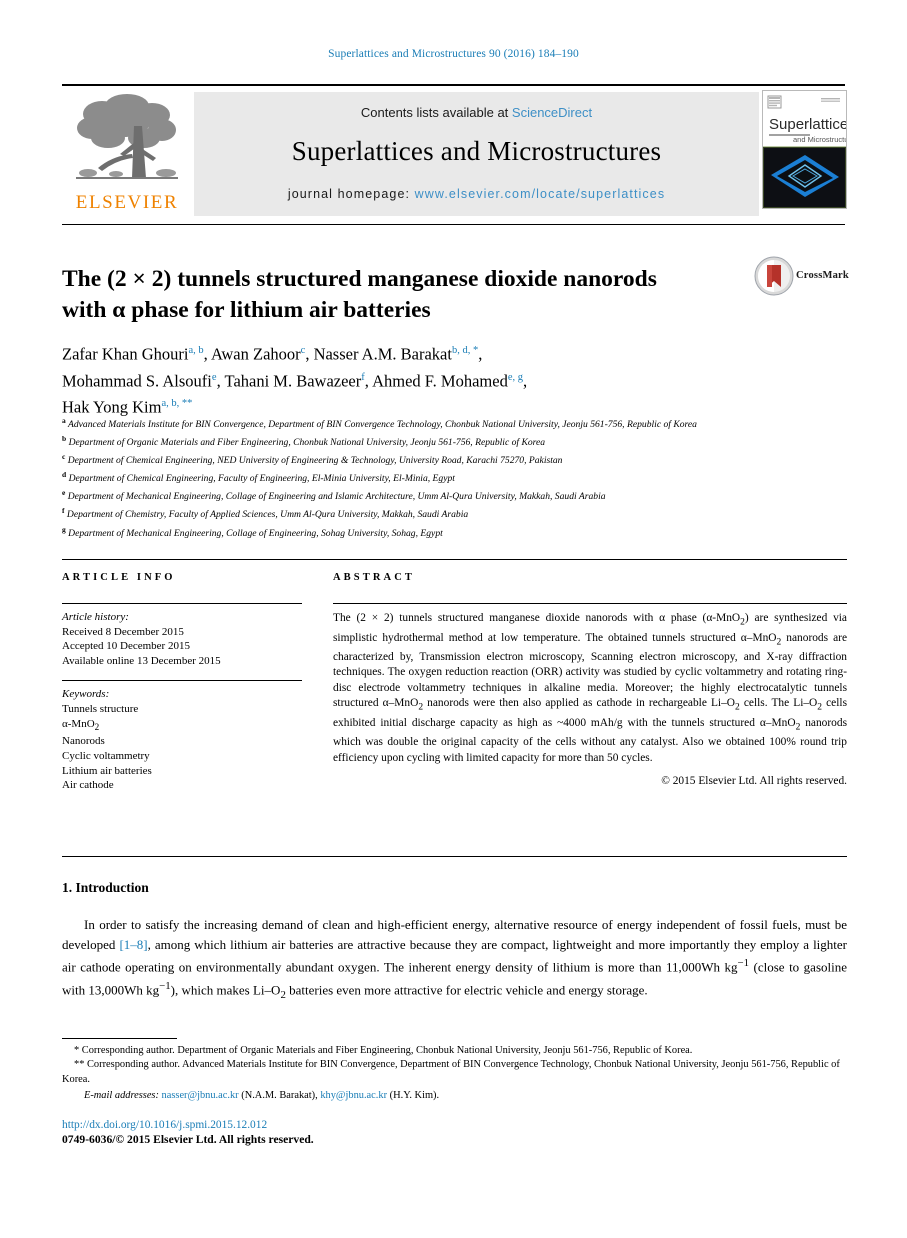 This screenshot has width=907, height=1238. Describe the element at coordinates (353, 1095) in the screenshot. I see `email-link-kim: khy@jbnu.ac.kr` at that location.